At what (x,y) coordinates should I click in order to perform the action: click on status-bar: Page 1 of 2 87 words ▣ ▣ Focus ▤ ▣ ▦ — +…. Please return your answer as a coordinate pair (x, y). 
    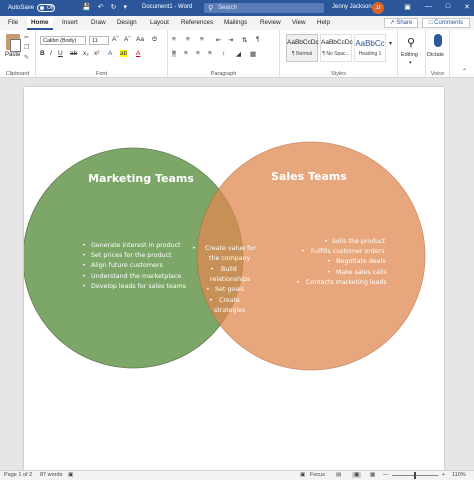
    Looking at the image, I should click on (237, 475).